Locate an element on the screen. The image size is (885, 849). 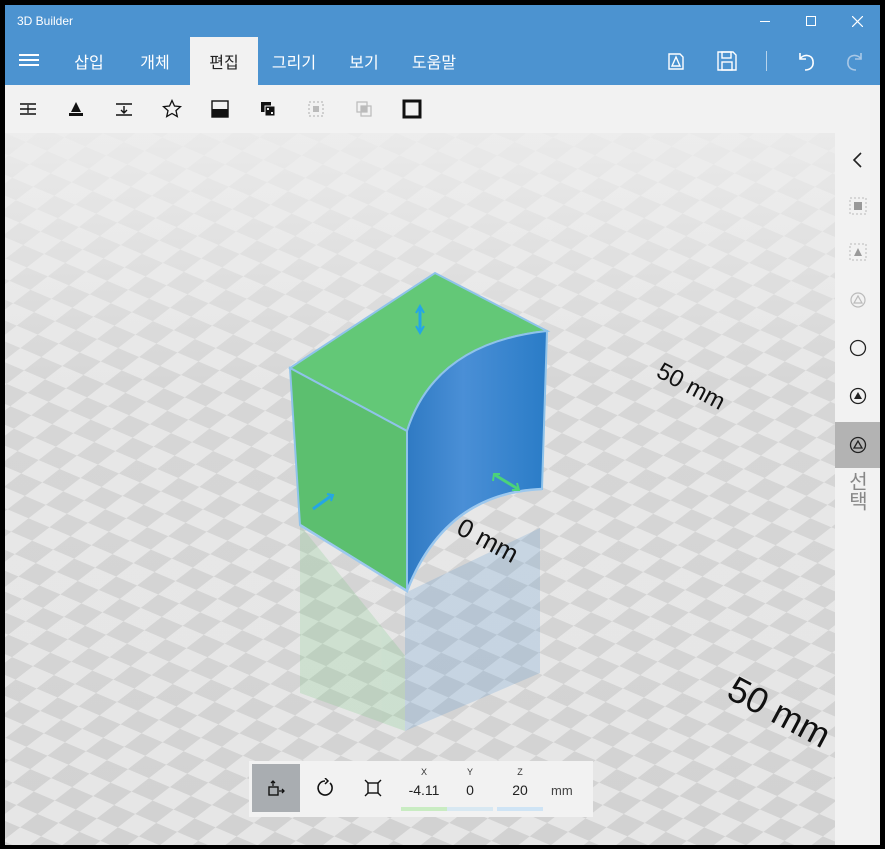
tool-ribbon is located at coordinates (442, 109).